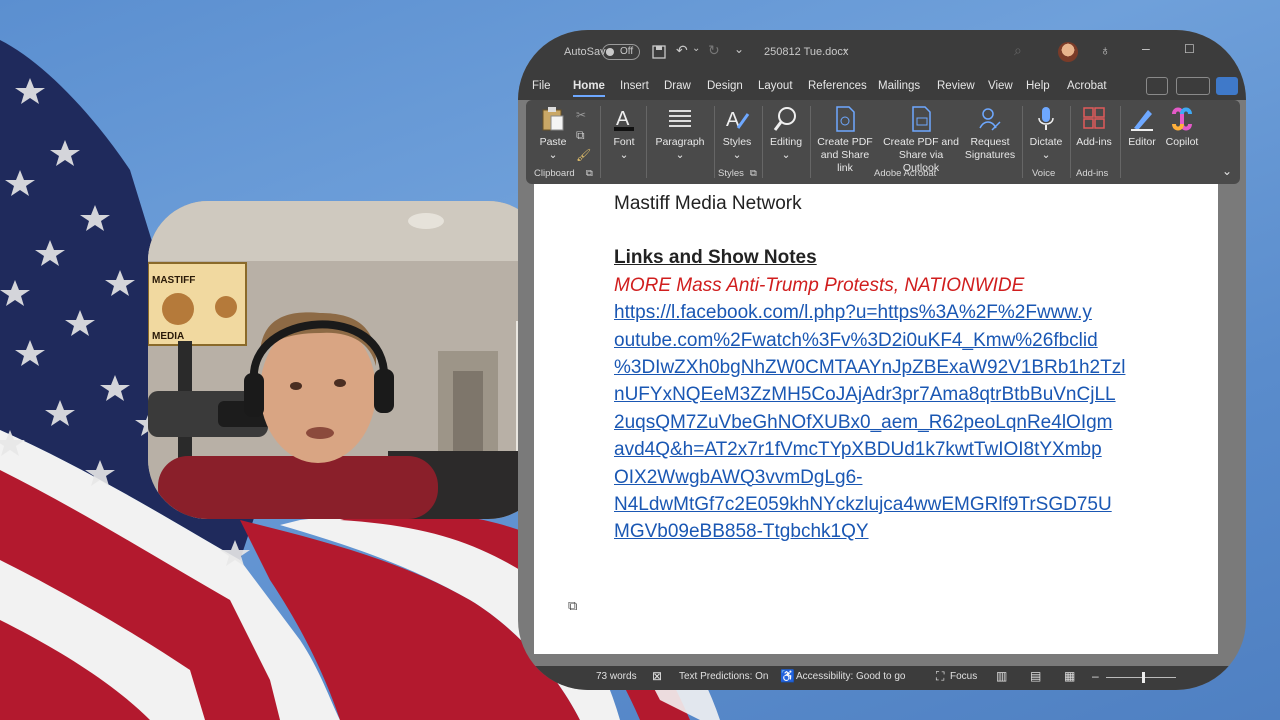  Describe the element at coordinates (846, 48) in the screenshot. I see `filename-dropdown-icon: ⌄` at that location.